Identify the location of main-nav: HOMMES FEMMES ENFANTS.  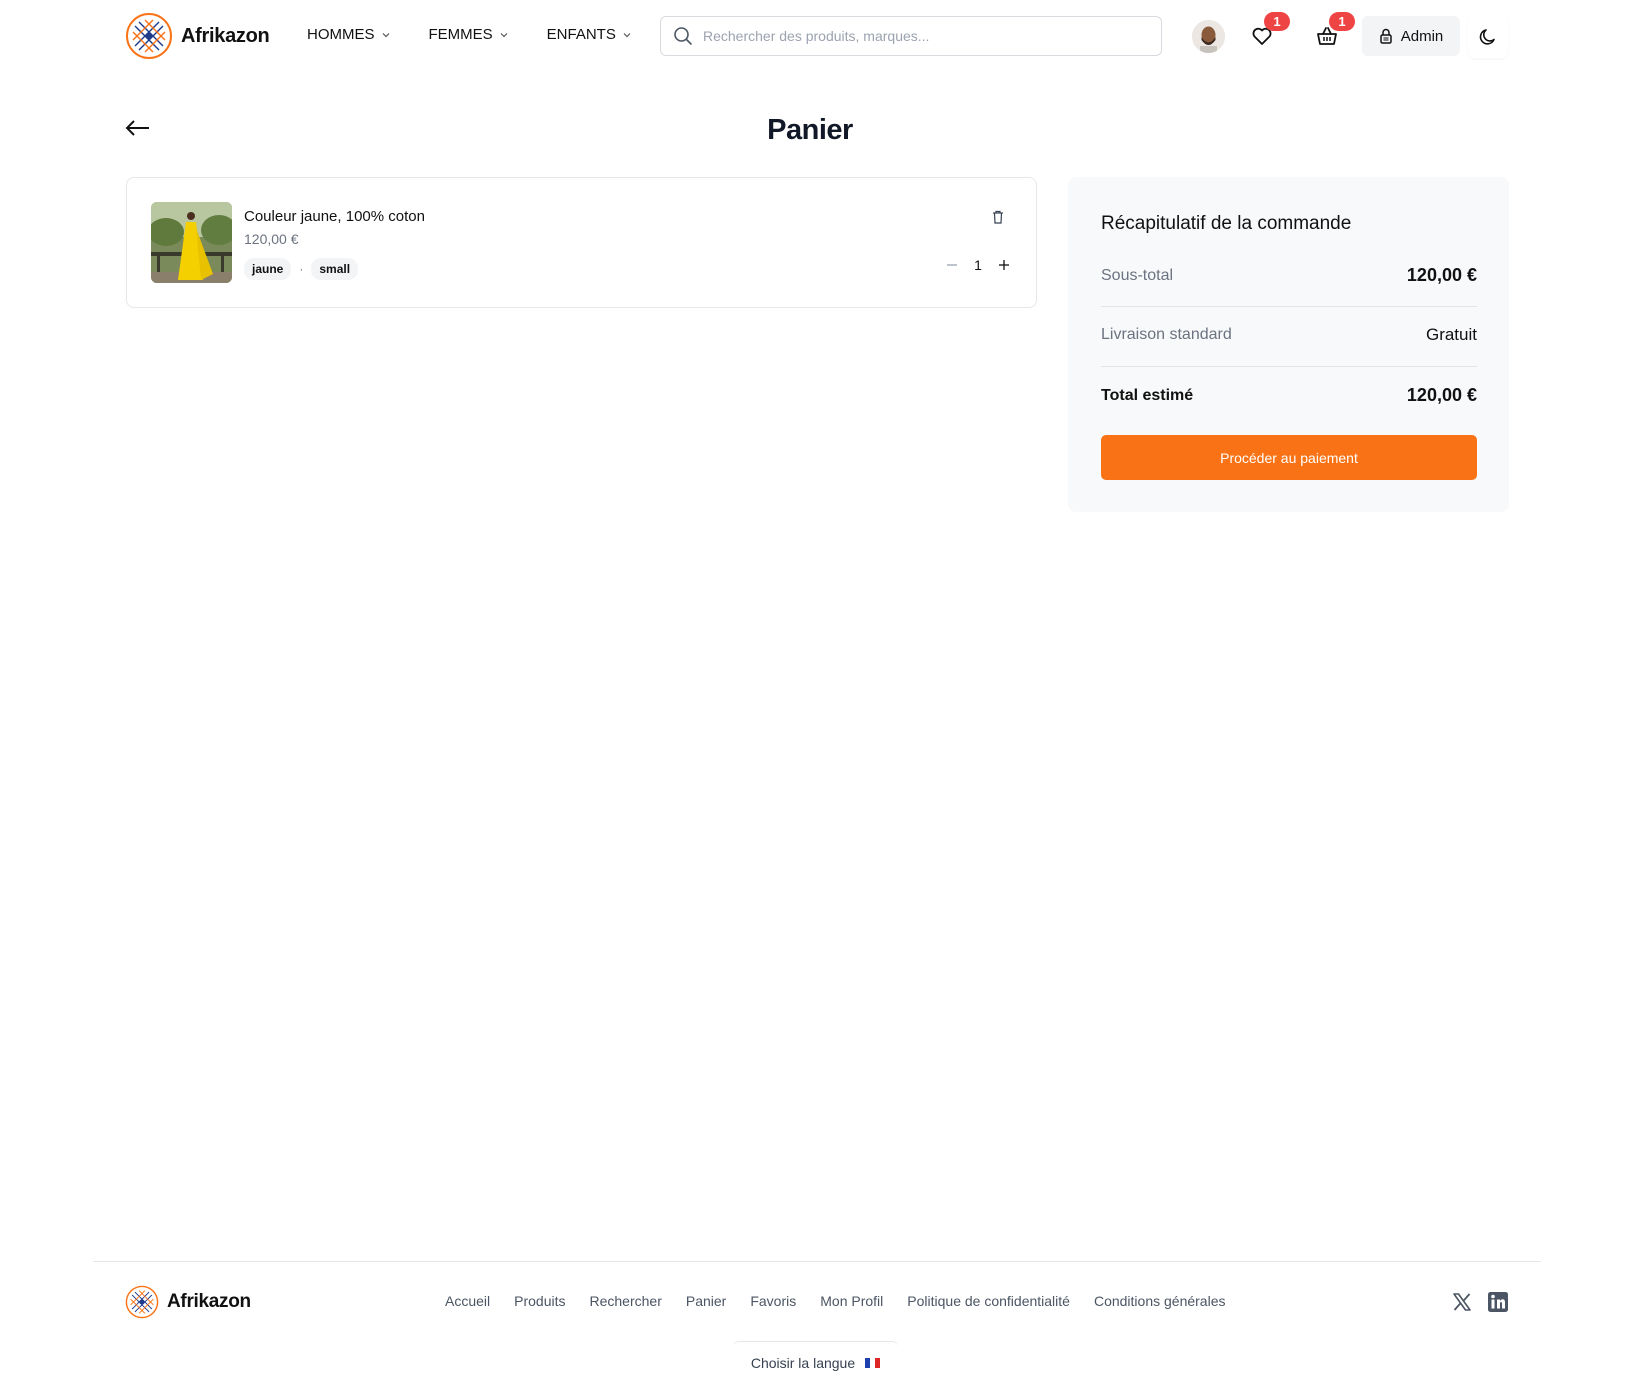
(488, 34).